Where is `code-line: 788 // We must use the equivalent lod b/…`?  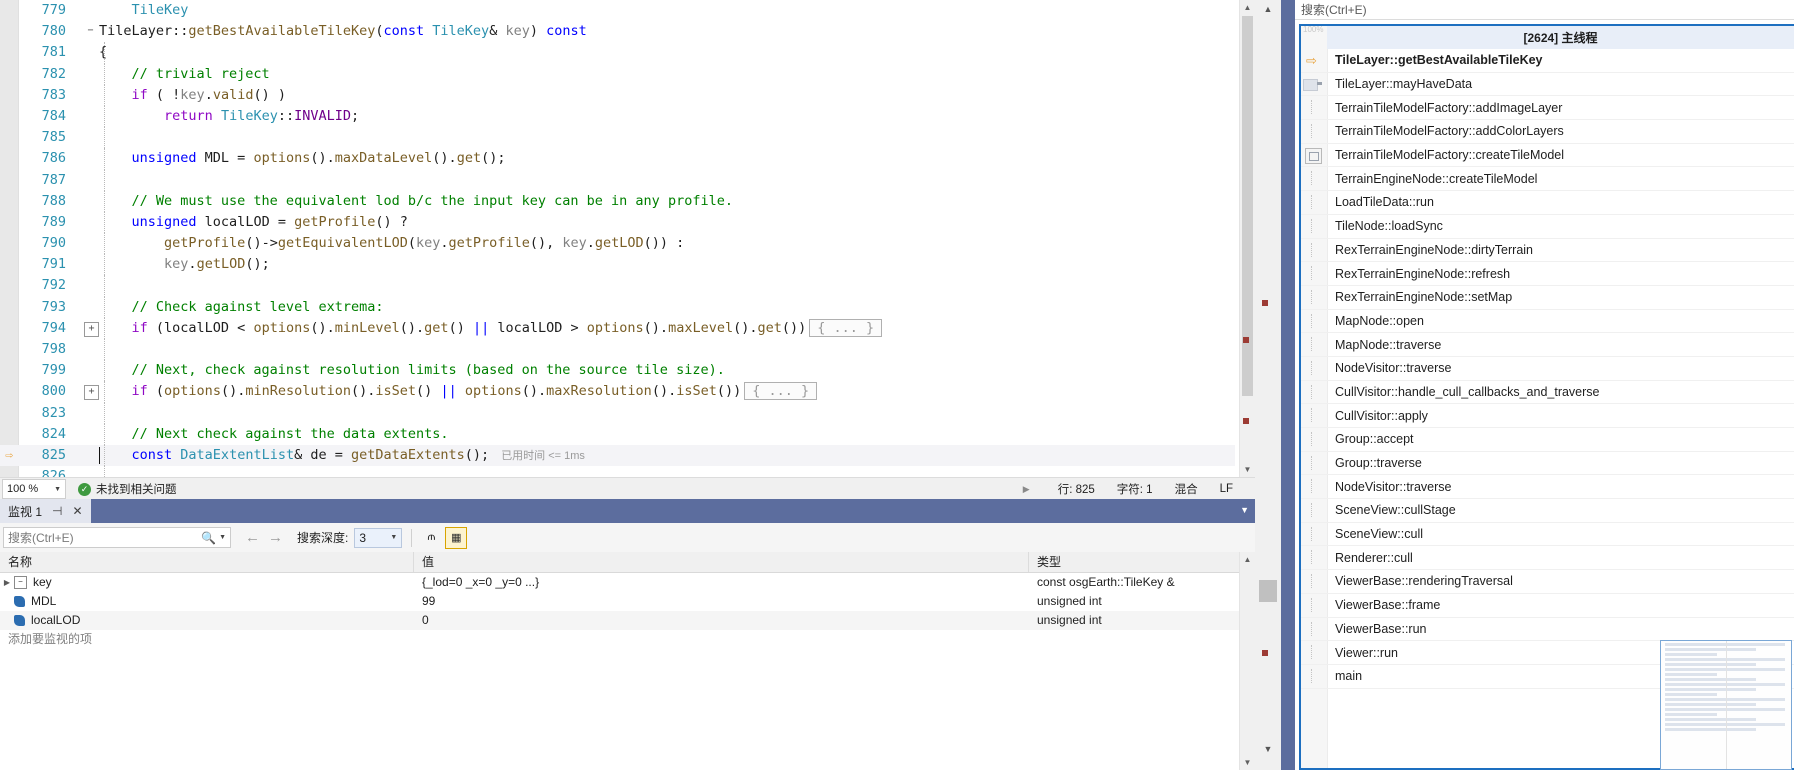
code-line: 788 // We must use the equivalent lod b/… is located at coordinates (617, 201).